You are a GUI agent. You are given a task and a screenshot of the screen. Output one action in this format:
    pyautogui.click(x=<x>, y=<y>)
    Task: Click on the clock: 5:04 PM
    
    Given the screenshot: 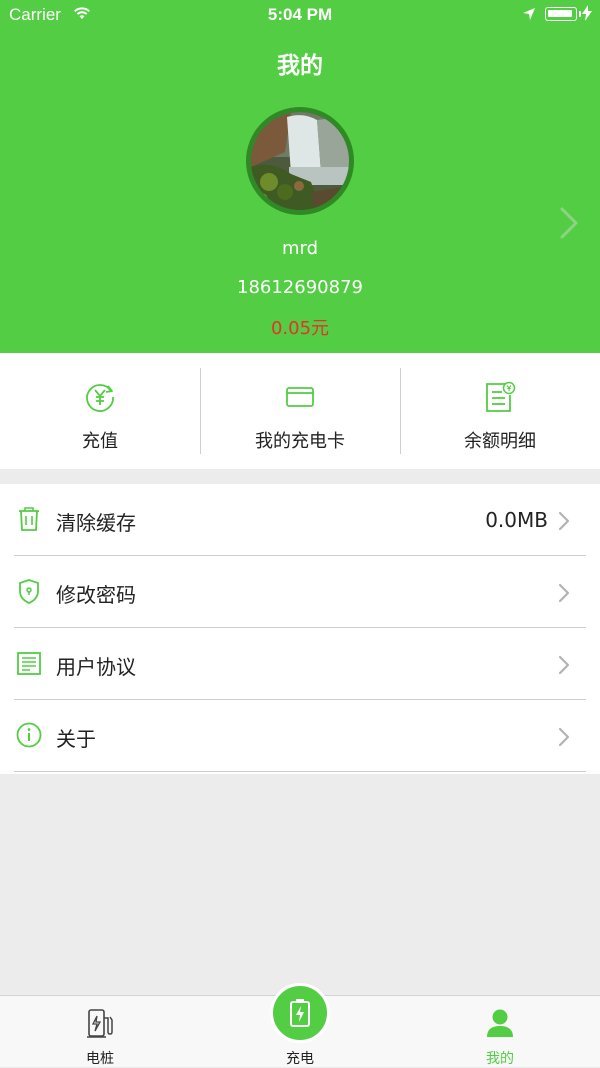 What is the action you would take?
    pyautogui.click(x=300, y=14)
    